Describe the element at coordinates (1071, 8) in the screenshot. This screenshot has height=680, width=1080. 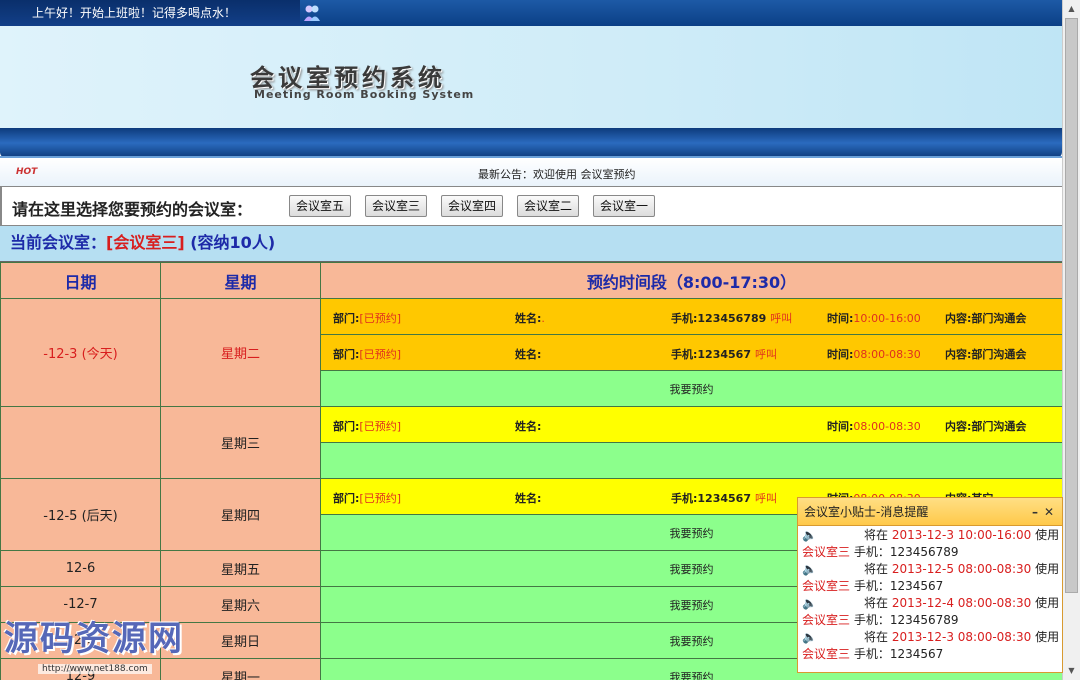
I see `scroll-up-icon: ▲` at that location.